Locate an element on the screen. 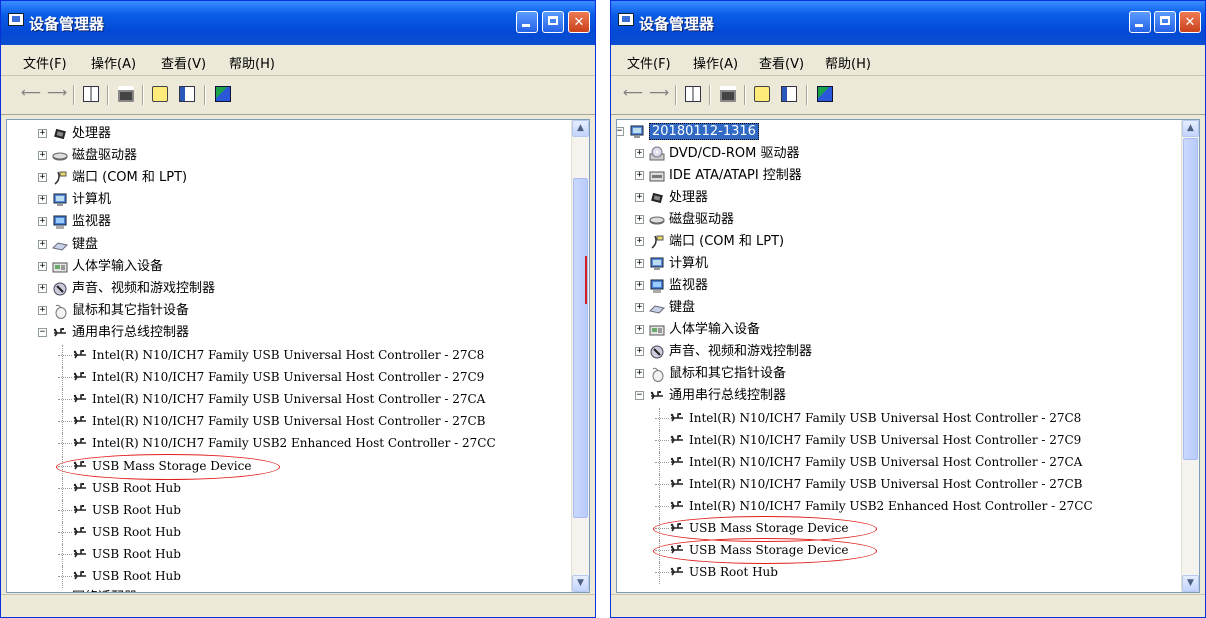 This screenshot has height=618, width=1206. tree-item: + DVD/CD-ROM 驱动器 is located at coordinates (899, 154).